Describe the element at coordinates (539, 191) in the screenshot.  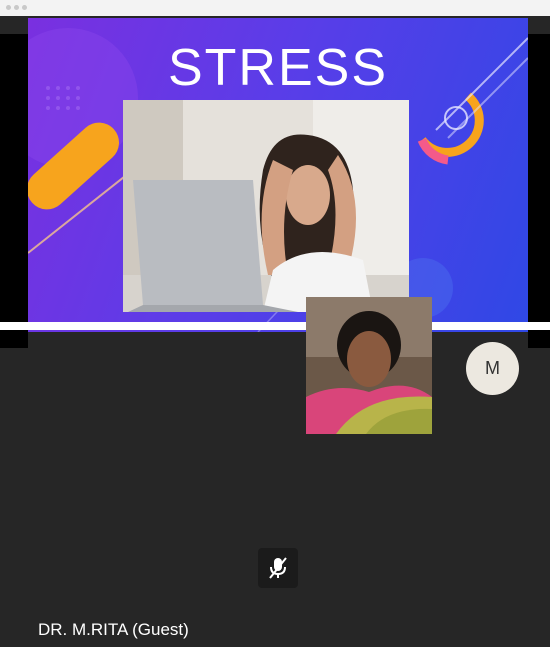
I see `slide-right-letterbox` at that location.